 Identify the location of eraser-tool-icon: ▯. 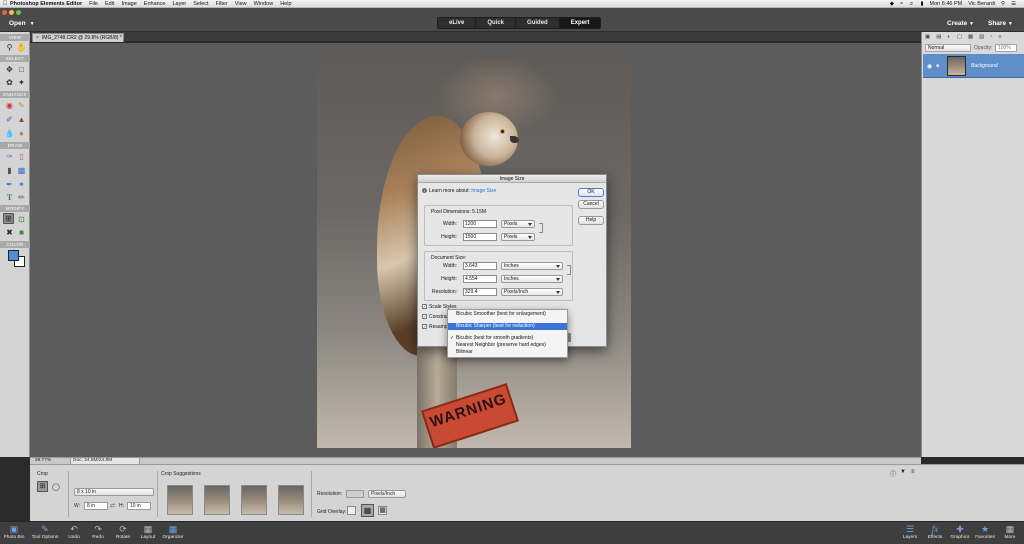
(21, 156).